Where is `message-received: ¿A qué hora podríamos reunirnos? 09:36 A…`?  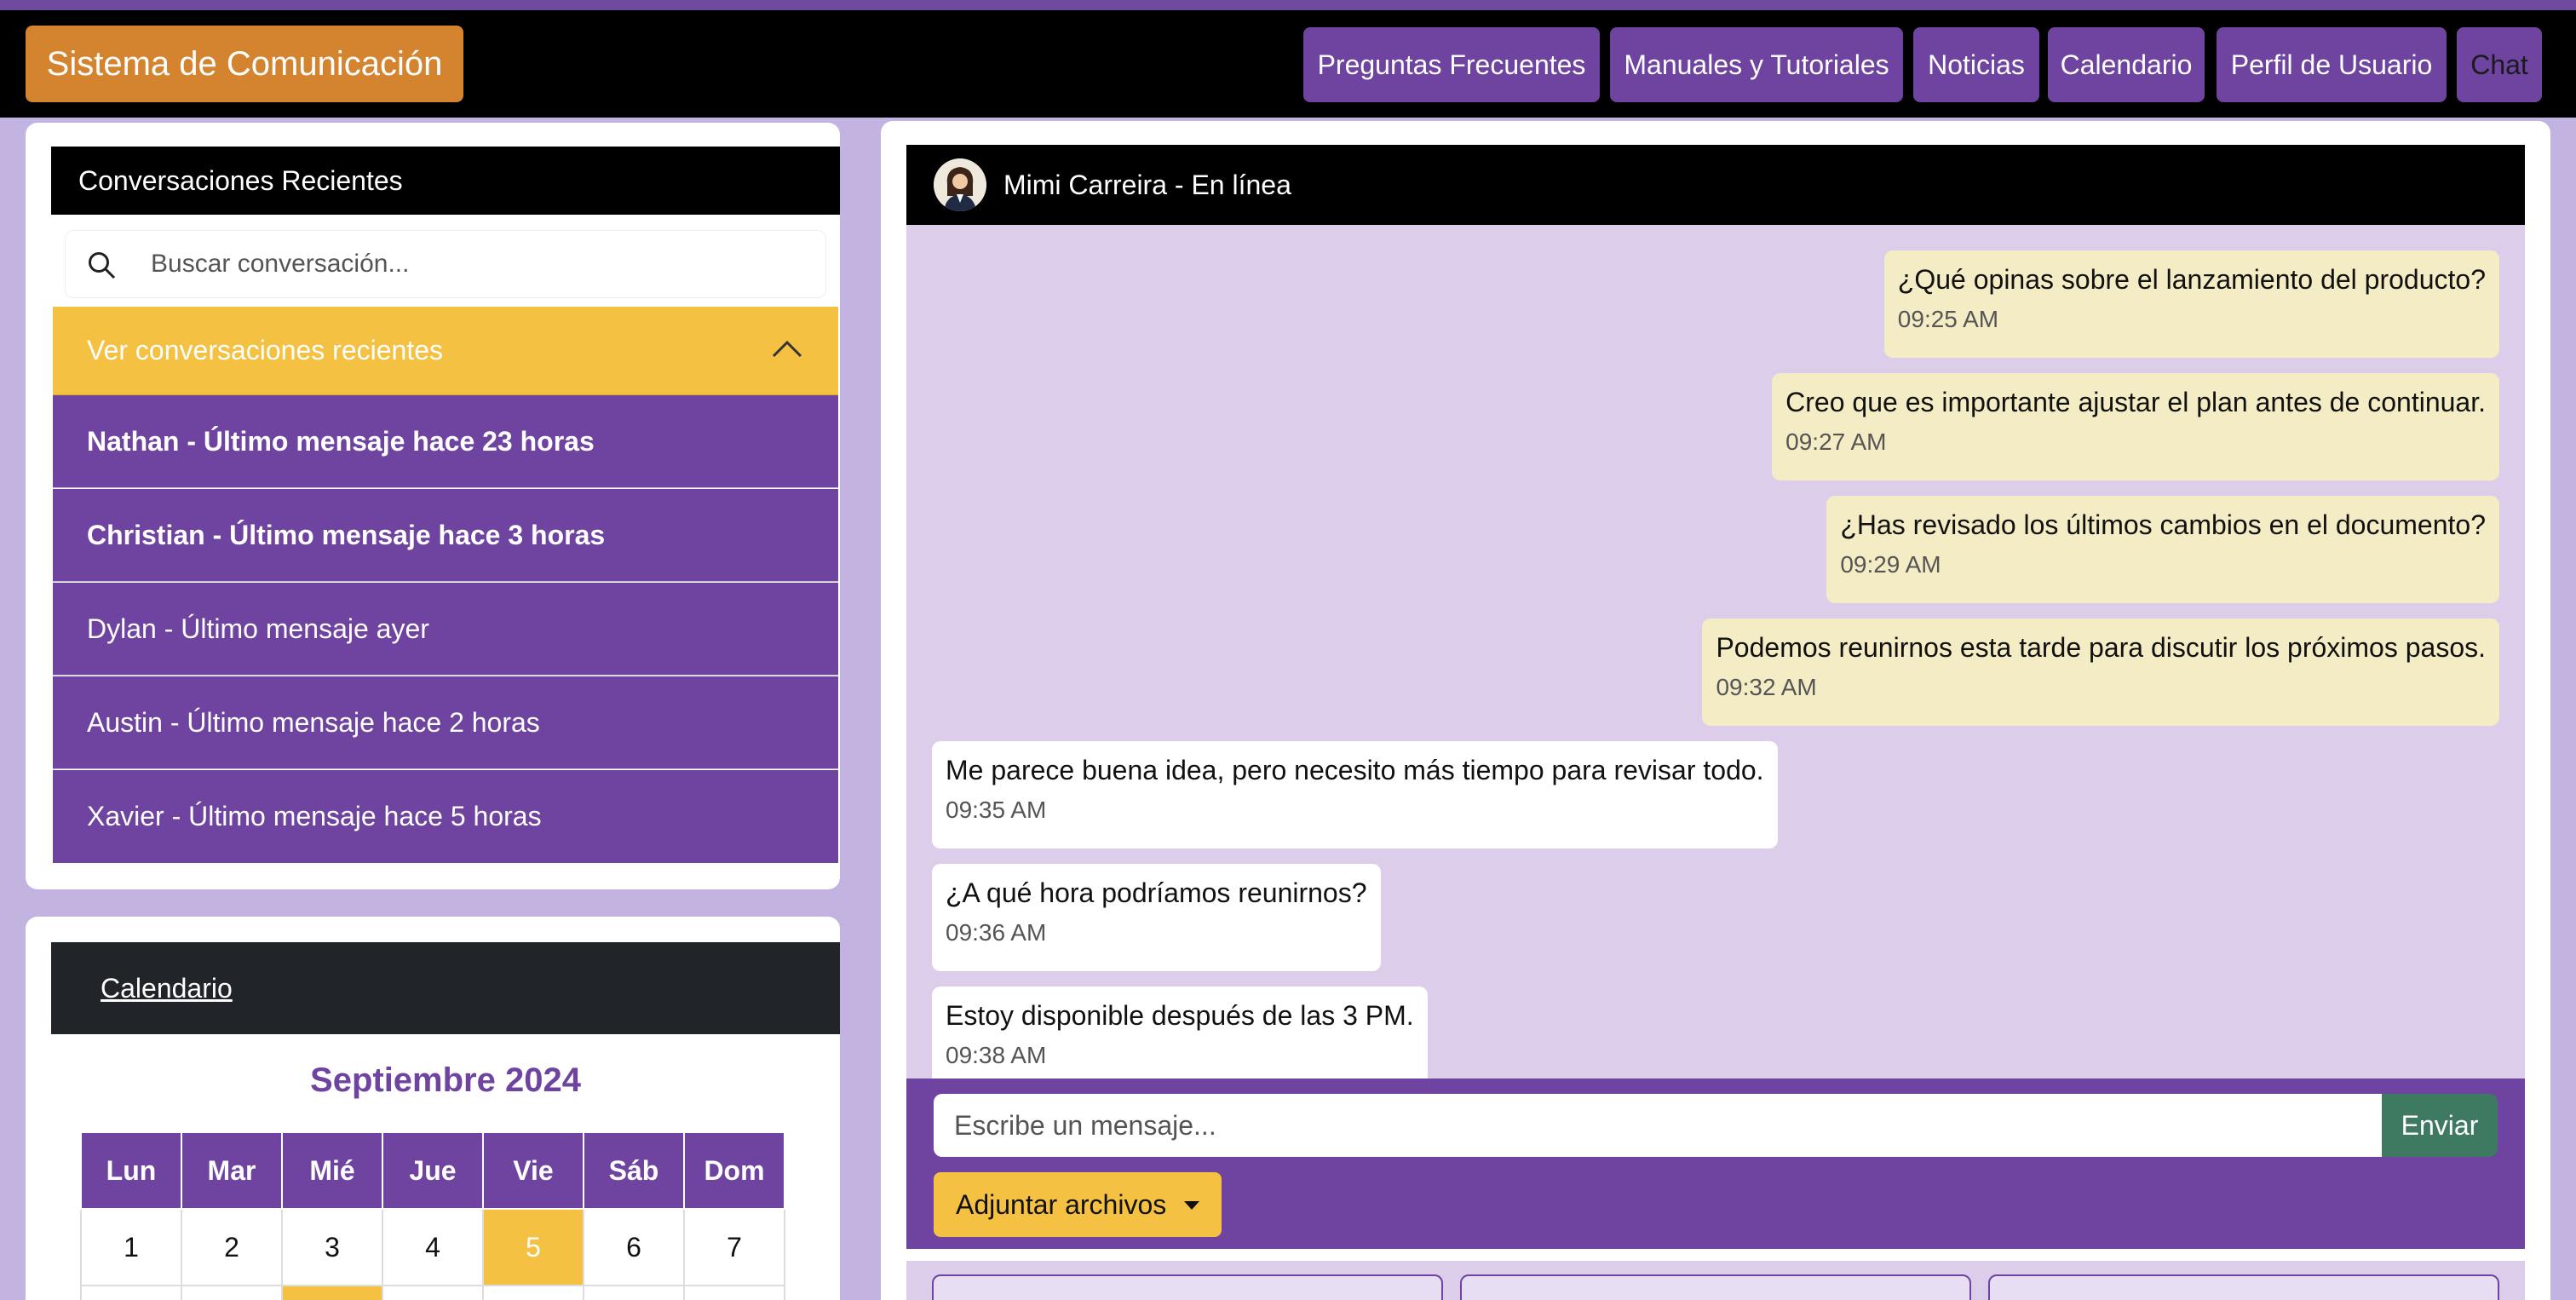
message-received: ¿A qué hora podríamos reunirnos? 09:36 A… is located at coordinates (1156, 917).